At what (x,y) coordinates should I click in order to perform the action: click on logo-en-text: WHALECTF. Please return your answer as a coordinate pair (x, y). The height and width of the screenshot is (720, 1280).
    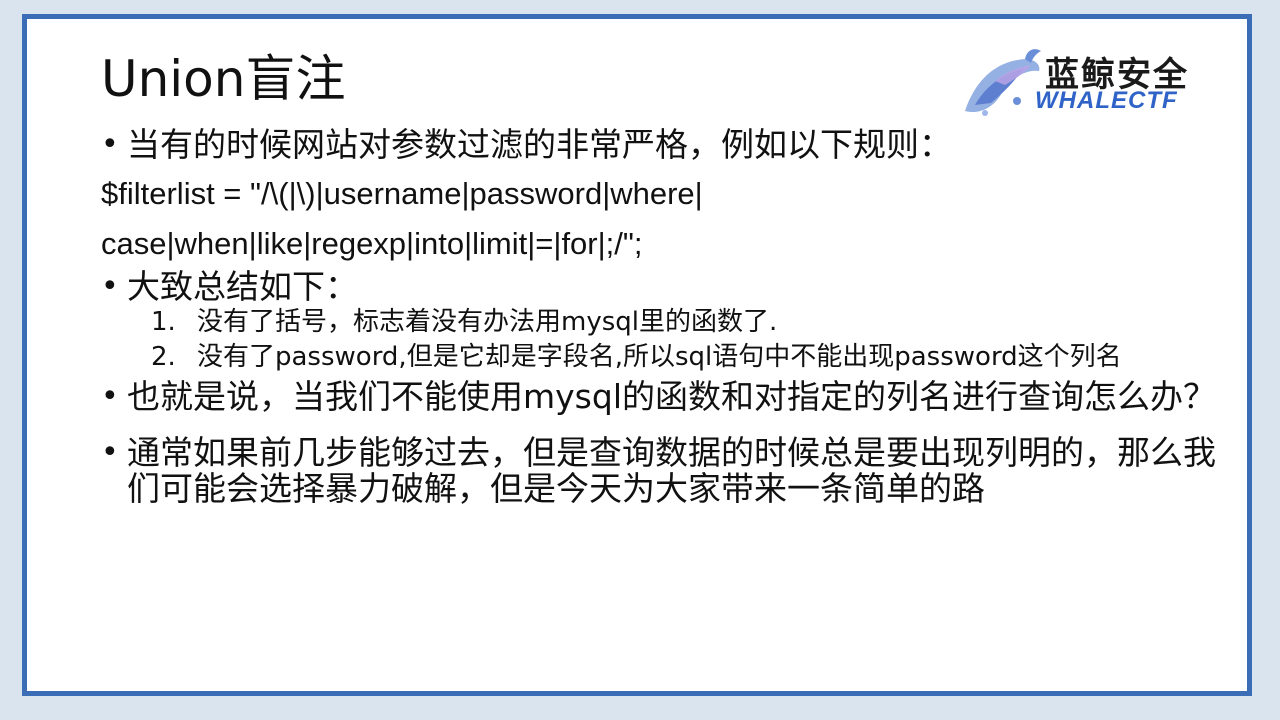
    Looking at the image, I should click on (1106, 100).